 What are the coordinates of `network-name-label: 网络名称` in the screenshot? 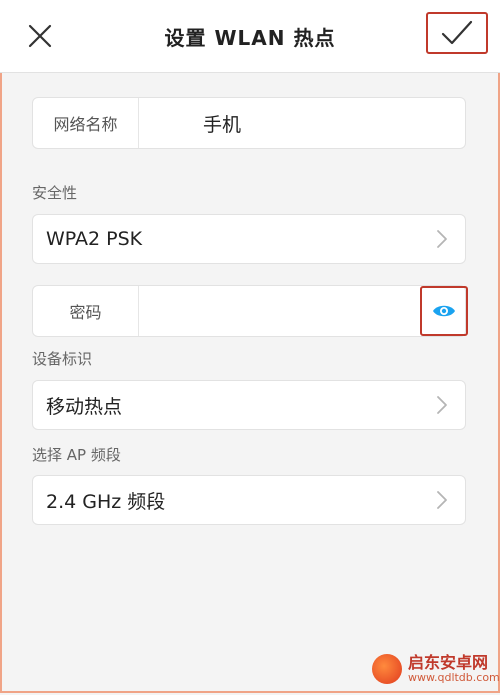 It's located at (86, 123).